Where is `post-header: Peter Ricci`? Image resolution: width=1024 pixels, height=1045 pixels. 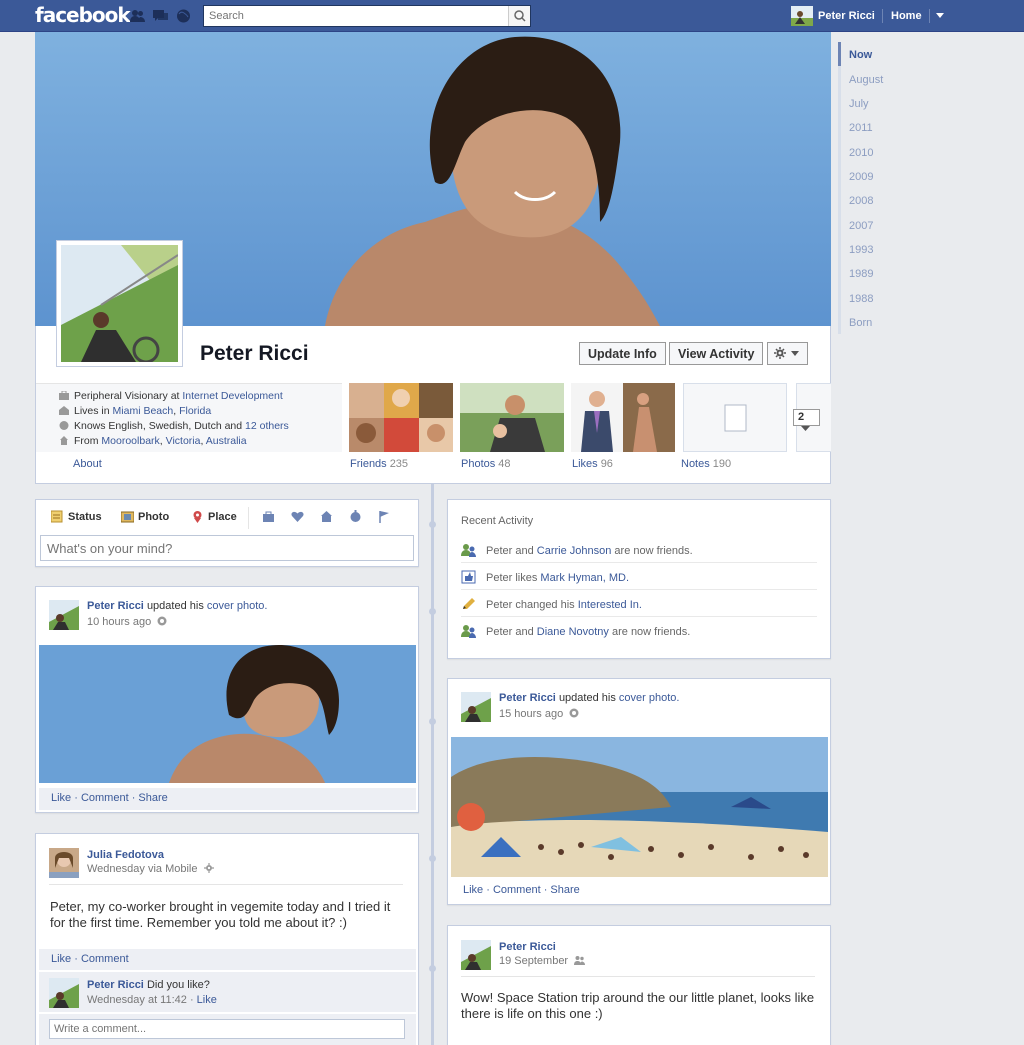 post-header: Peter Ricci is located at coordinates (527, 947).